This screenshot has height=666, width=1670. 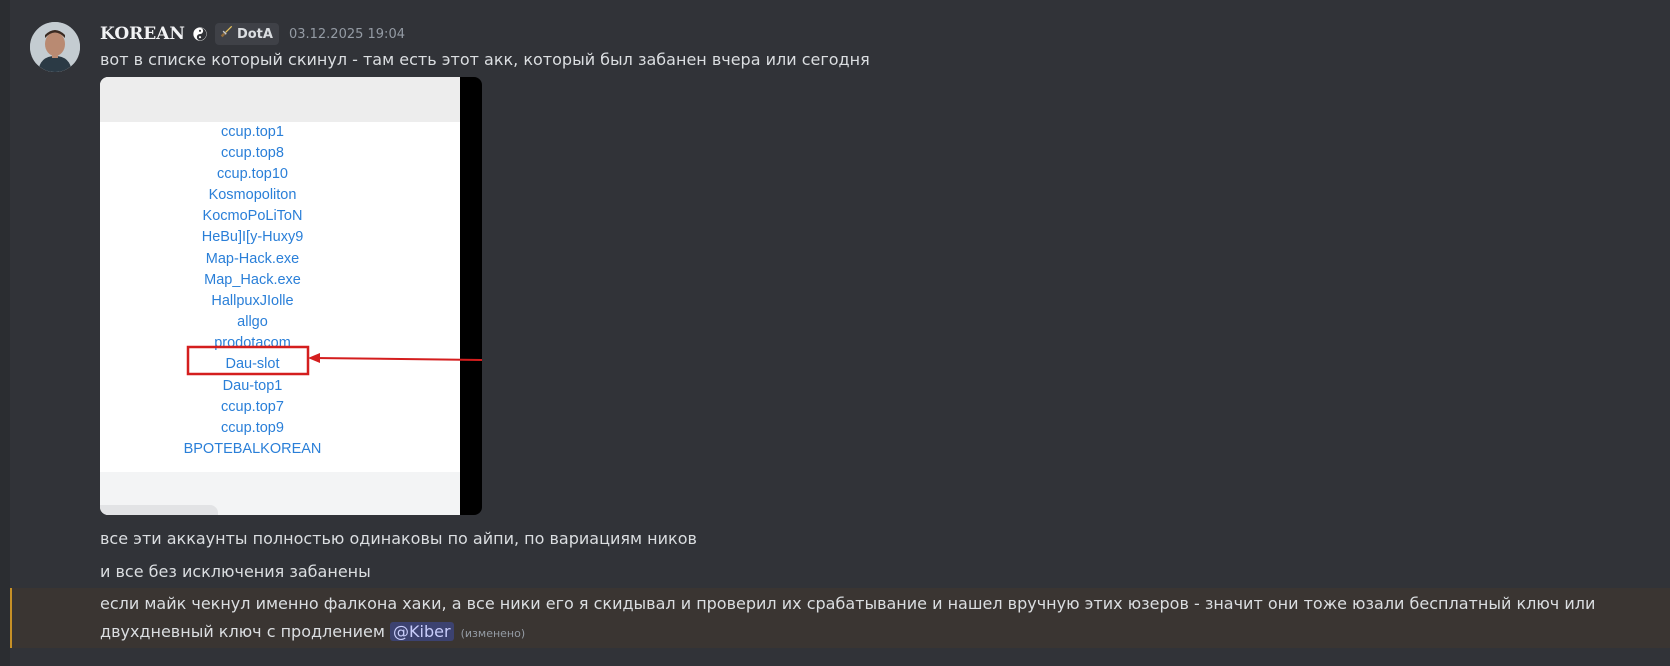 What do you see at coordinates (200, 34) in the screenshot?
I see `yin-yang-icon` at bounding box center [200, 34].